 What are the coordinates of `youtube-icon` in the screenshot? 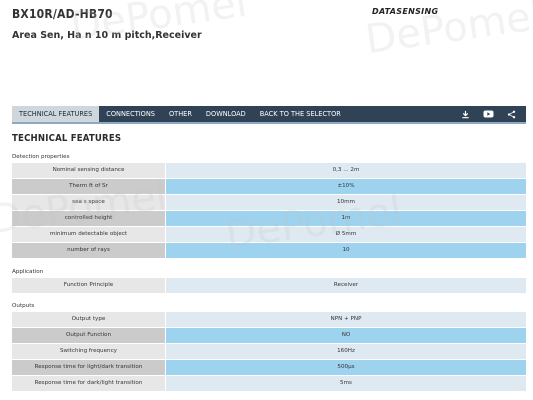 It's located at (488, 114).